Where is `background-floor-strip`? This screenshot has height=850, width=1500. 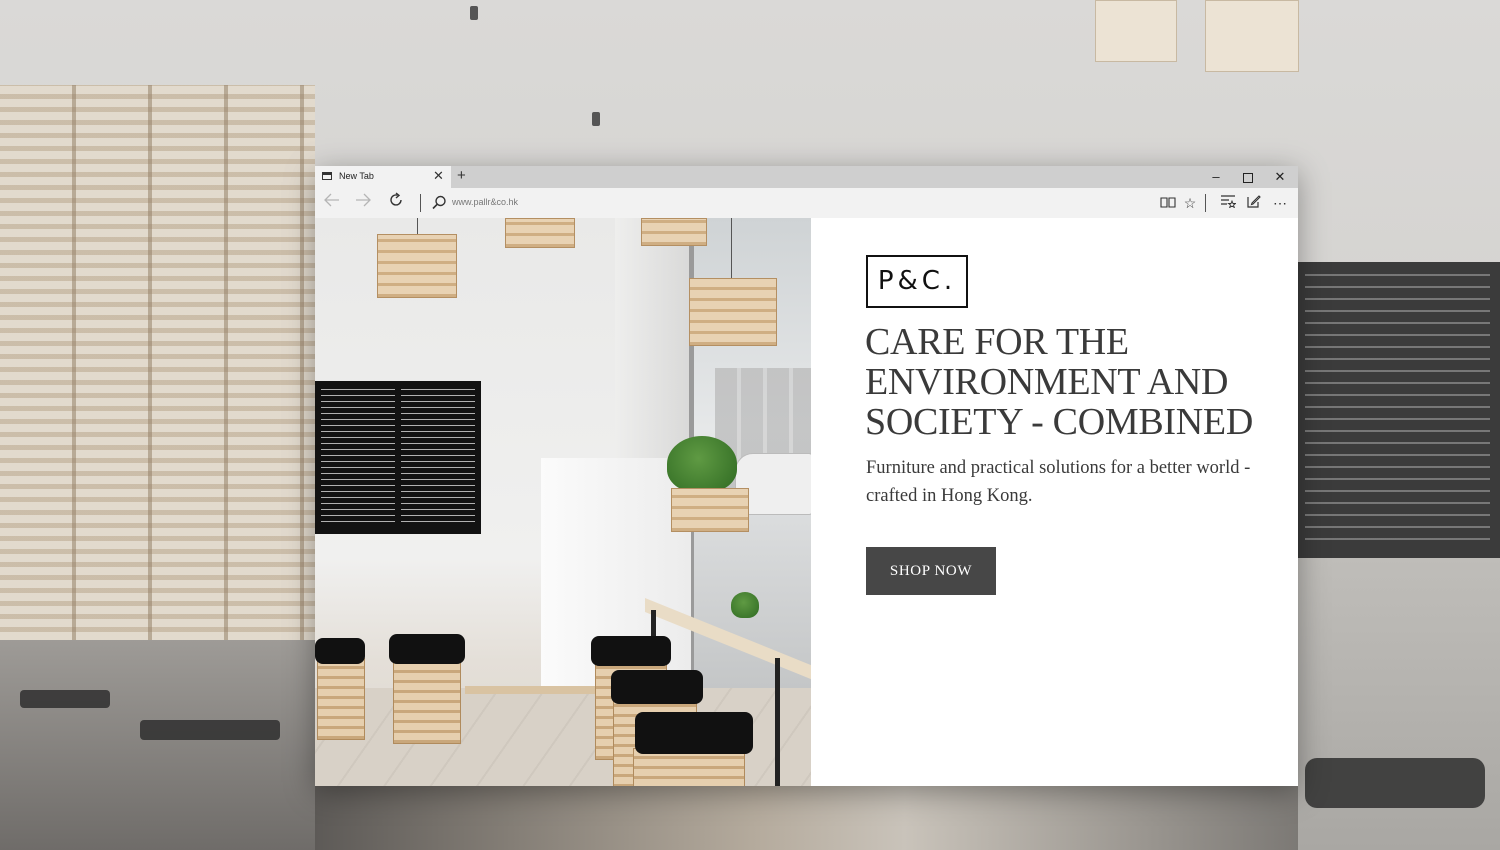 background-floor-strip is located at coordinates (806, 818).